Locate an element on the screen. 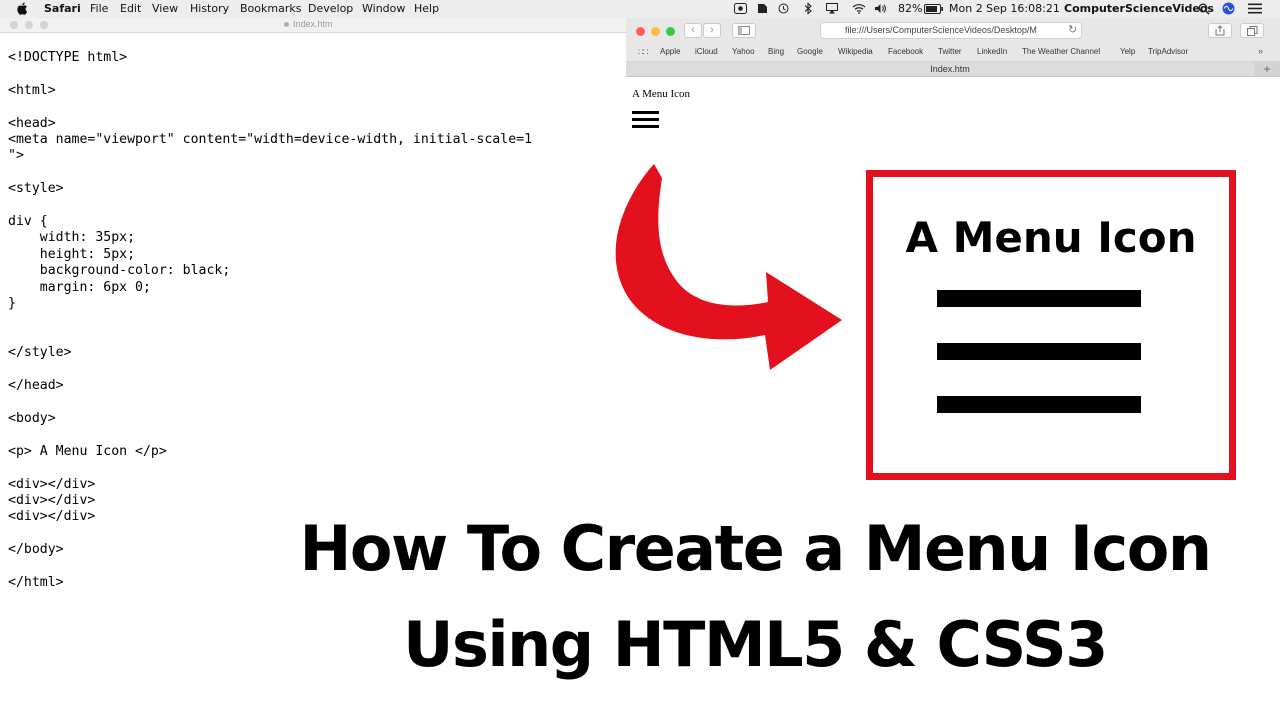 This screenshot has height=720, width=1280. more-favorites-icon: » is located at coordinates (1260, 51).